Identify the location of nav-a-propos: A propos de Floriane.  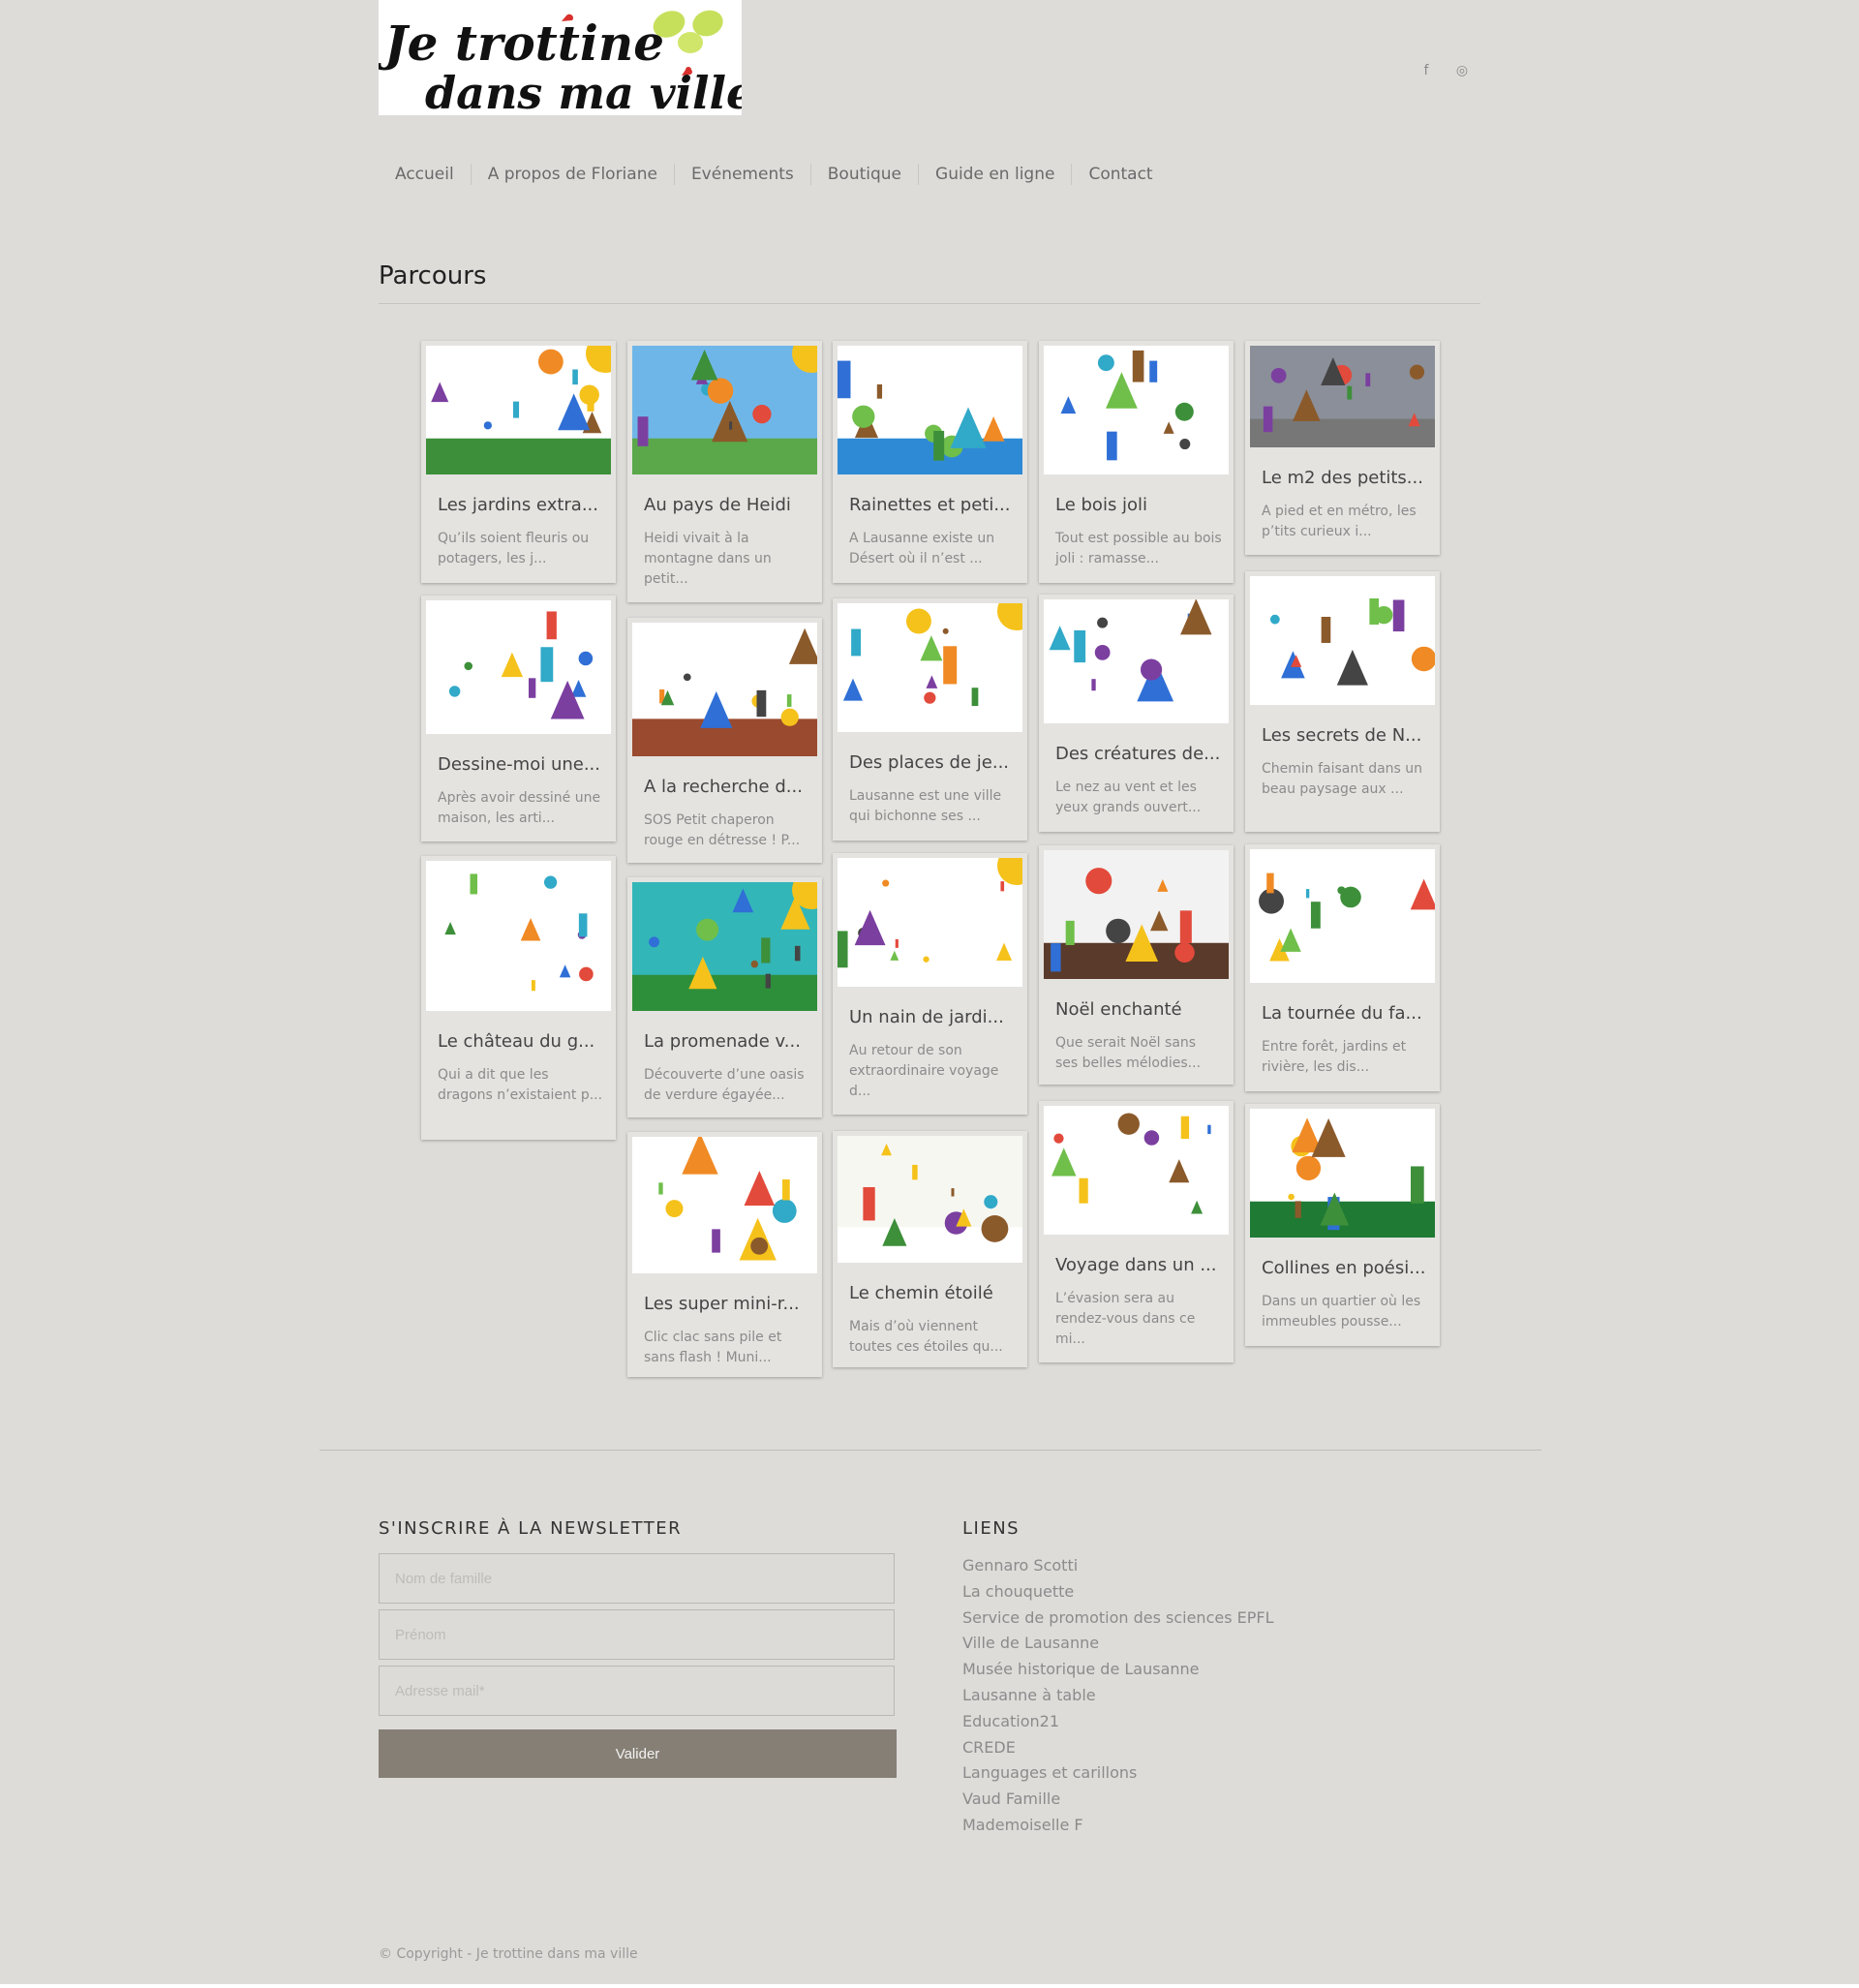
(572, 174).